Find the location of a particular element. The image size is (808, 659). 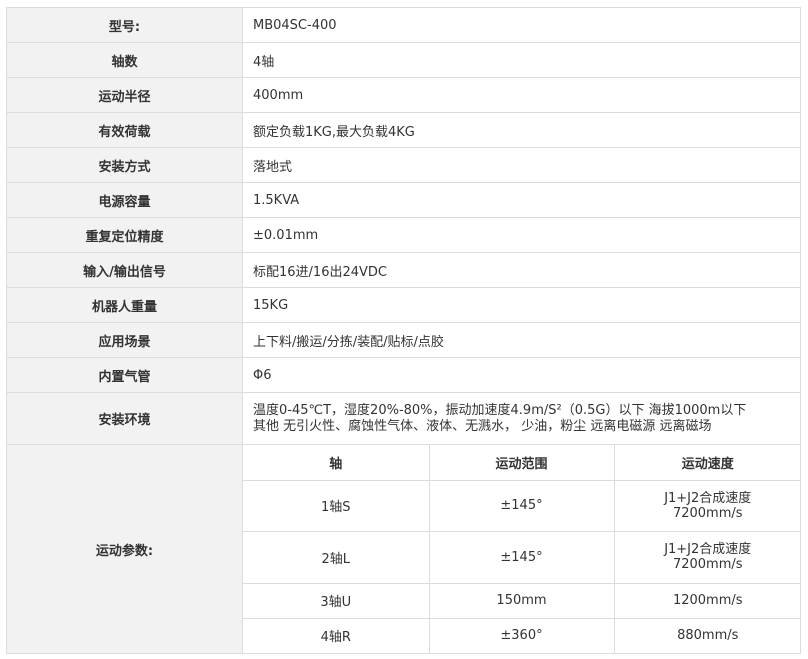

params-row-axis-4: 4轴R ±360° 880mm/s is located at coordinates (522, 635).